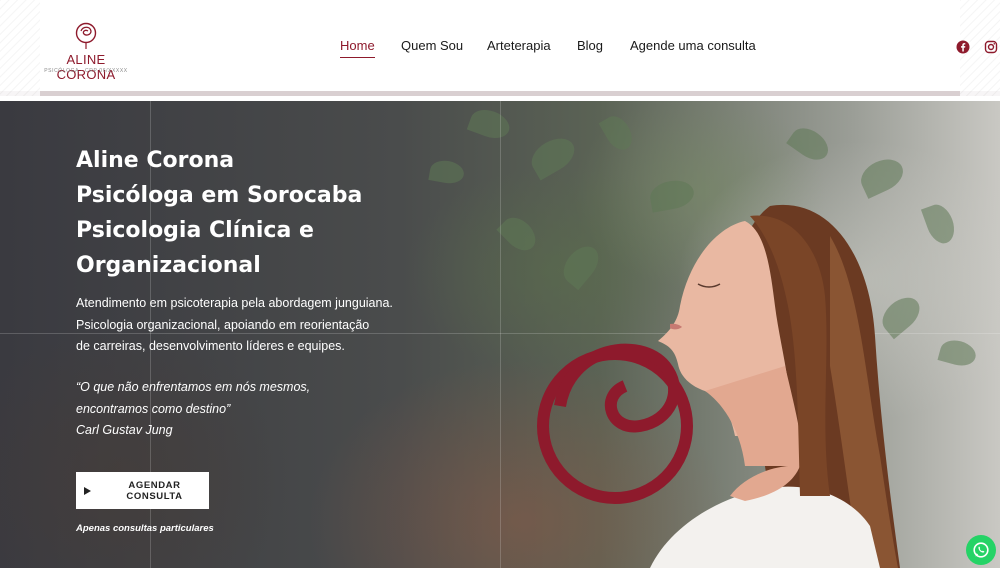 The width and height of the screenshot is (1000, 568). What do you see at coordinates (963, 47) in the screenshot?
I see `facebook-icon` at bounding box center [963, 47].